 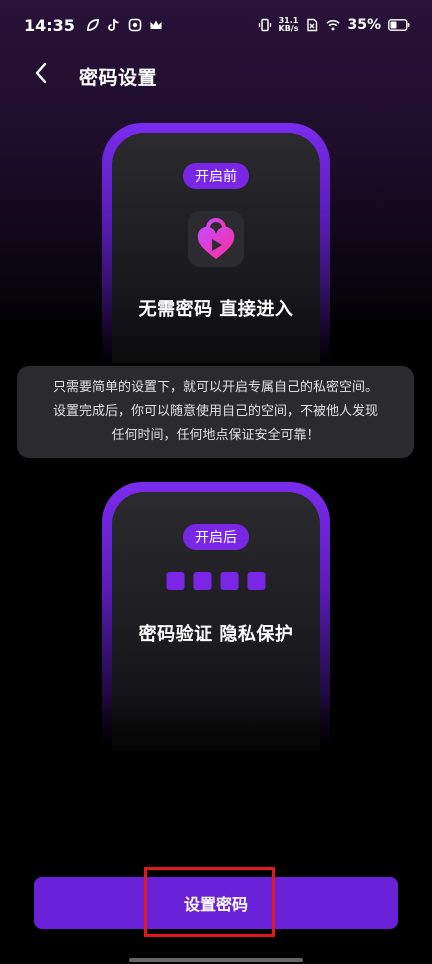 I want to click on back-button, so click(x=41, y=75).